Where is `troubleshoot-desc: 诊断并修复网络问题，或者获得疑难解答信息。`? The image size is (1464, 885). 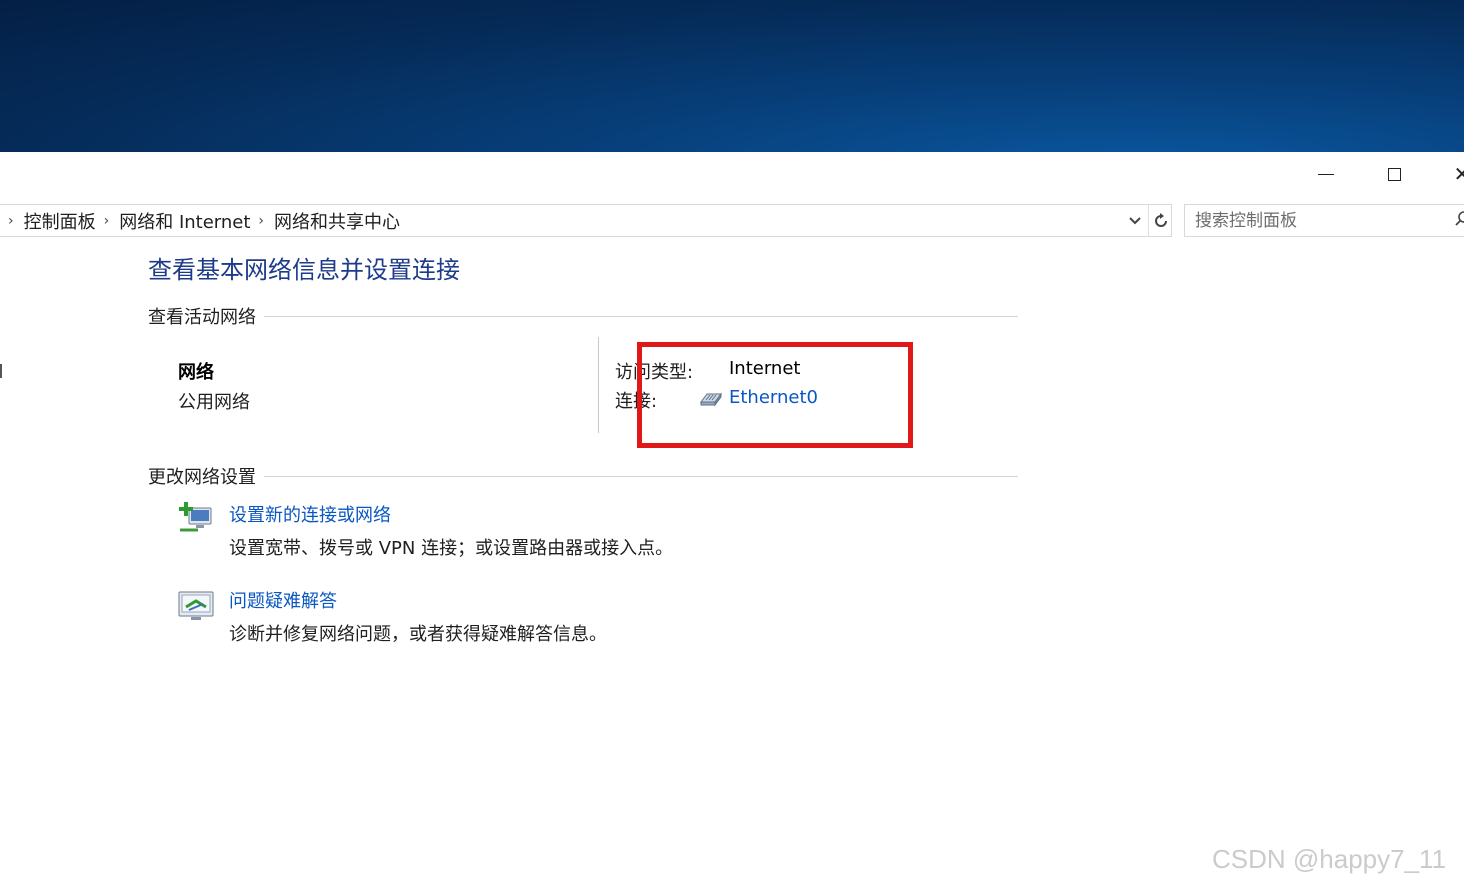 troubleshoot-desc: 诊断并修复网络问题，或者获得疑难解答信息。 is located at coordinates (418, 634).